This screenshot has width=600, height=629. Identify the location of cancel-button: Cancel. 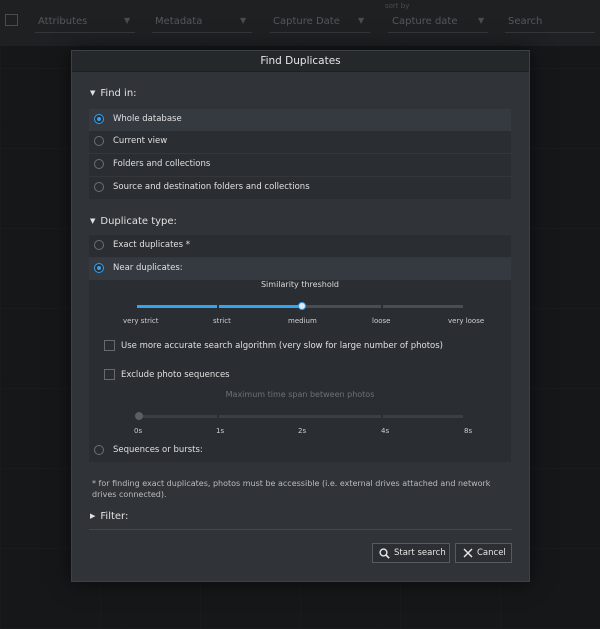
(483, 553).